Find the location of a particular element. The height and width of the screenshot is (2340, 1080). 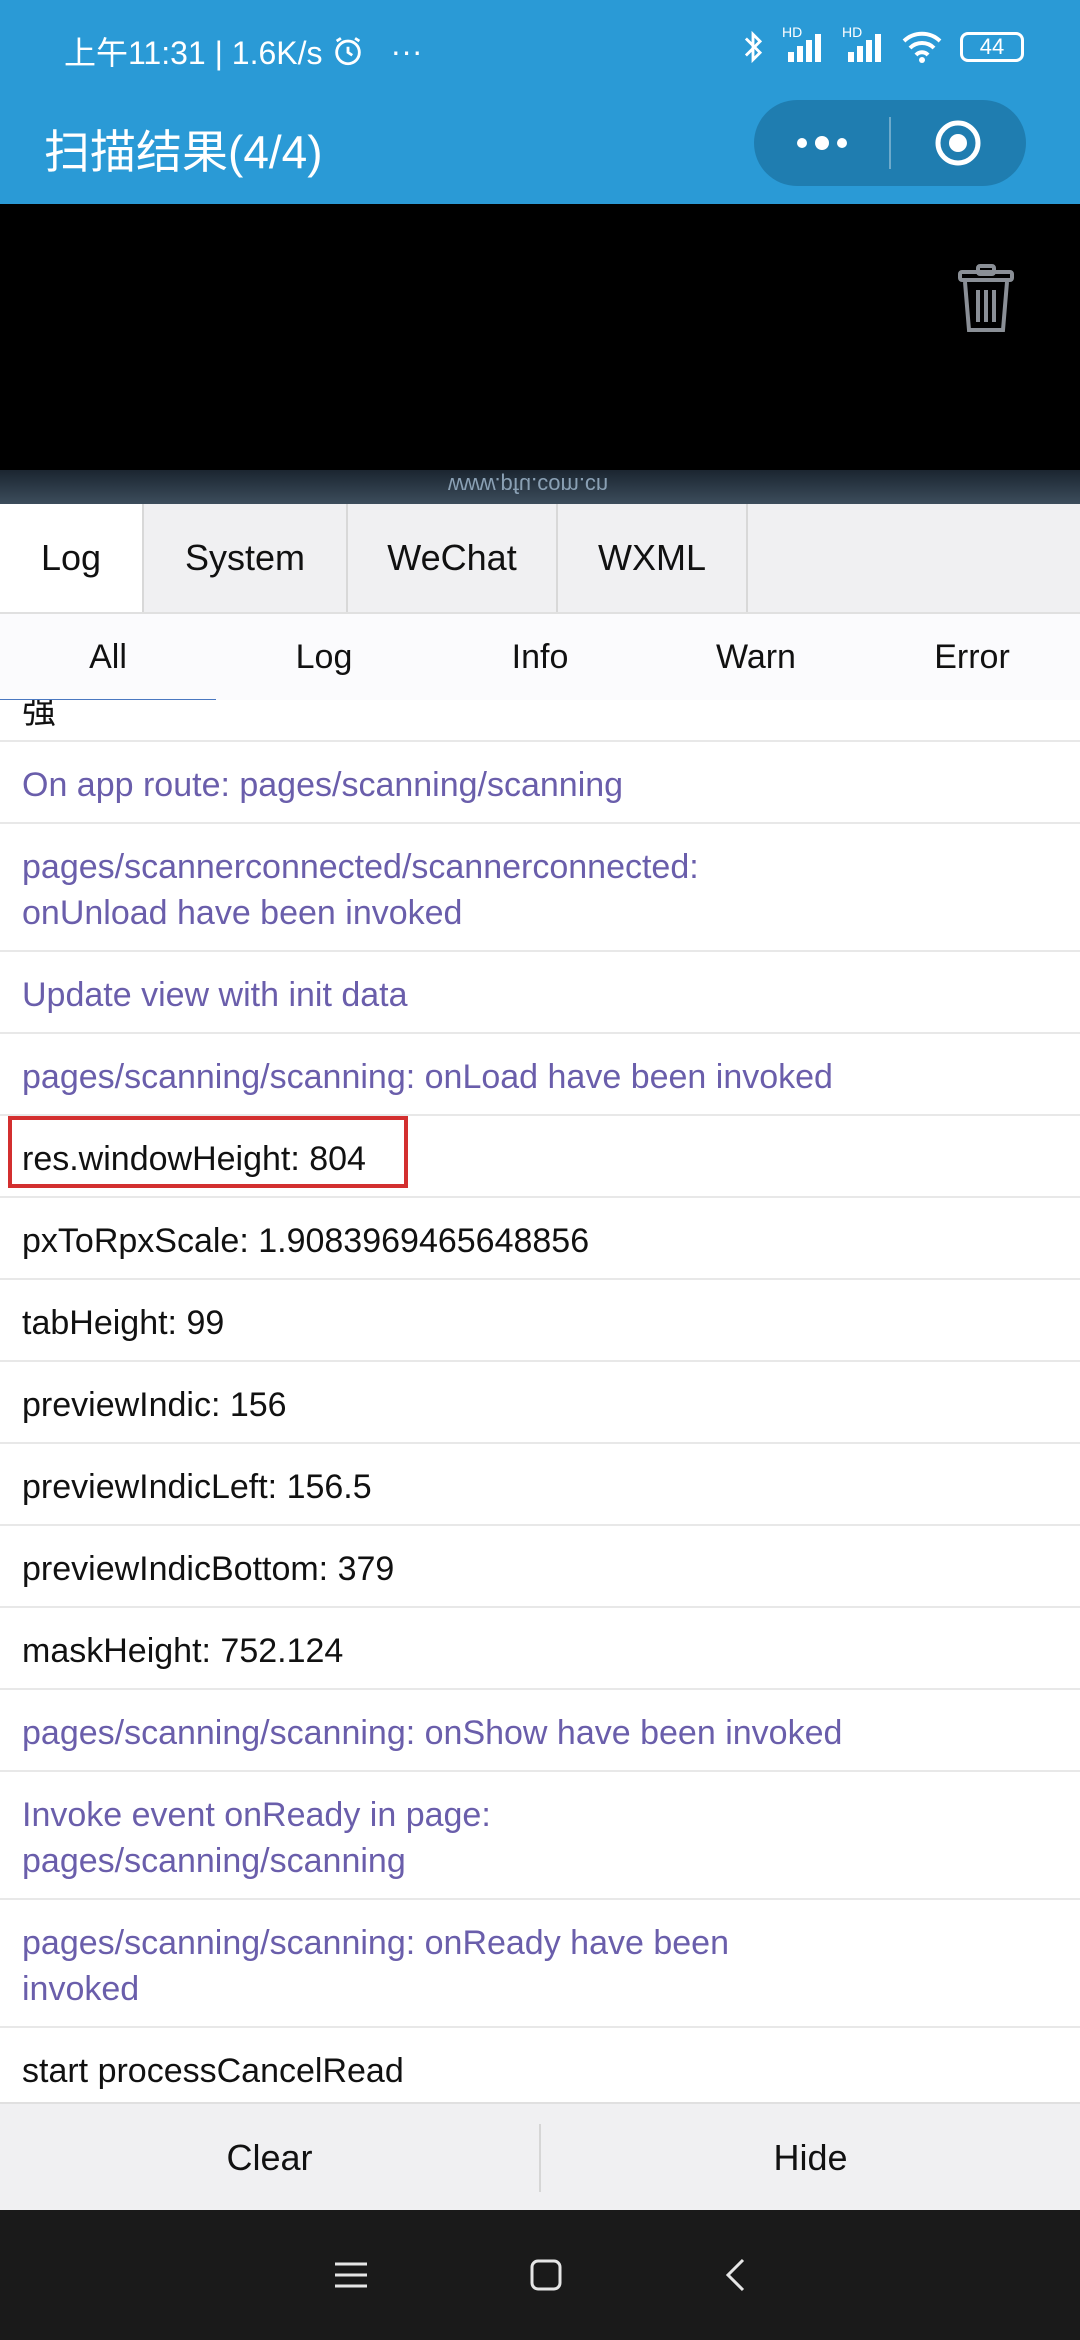

bluetooth-icon is located at coordinates (753, 47).